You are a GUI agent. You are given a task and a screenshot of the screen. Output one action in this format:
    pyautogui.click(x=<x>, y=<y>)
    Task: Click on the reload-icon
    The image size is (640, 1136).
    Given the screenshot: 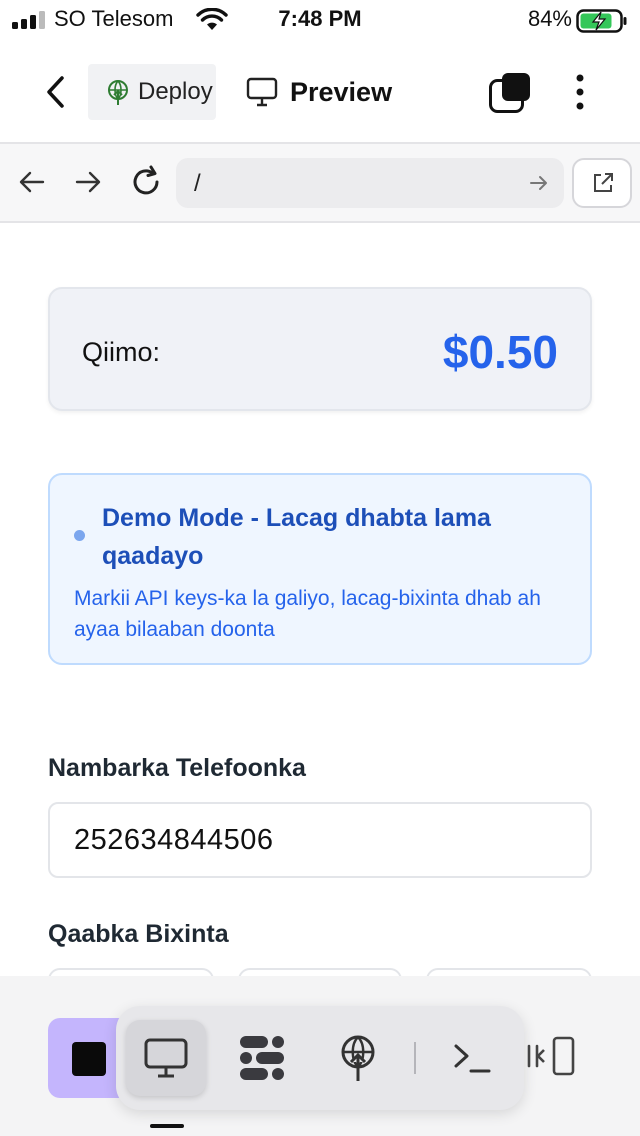 What is the action you would take?
    pyautogui.click(x=146, y=182)
    